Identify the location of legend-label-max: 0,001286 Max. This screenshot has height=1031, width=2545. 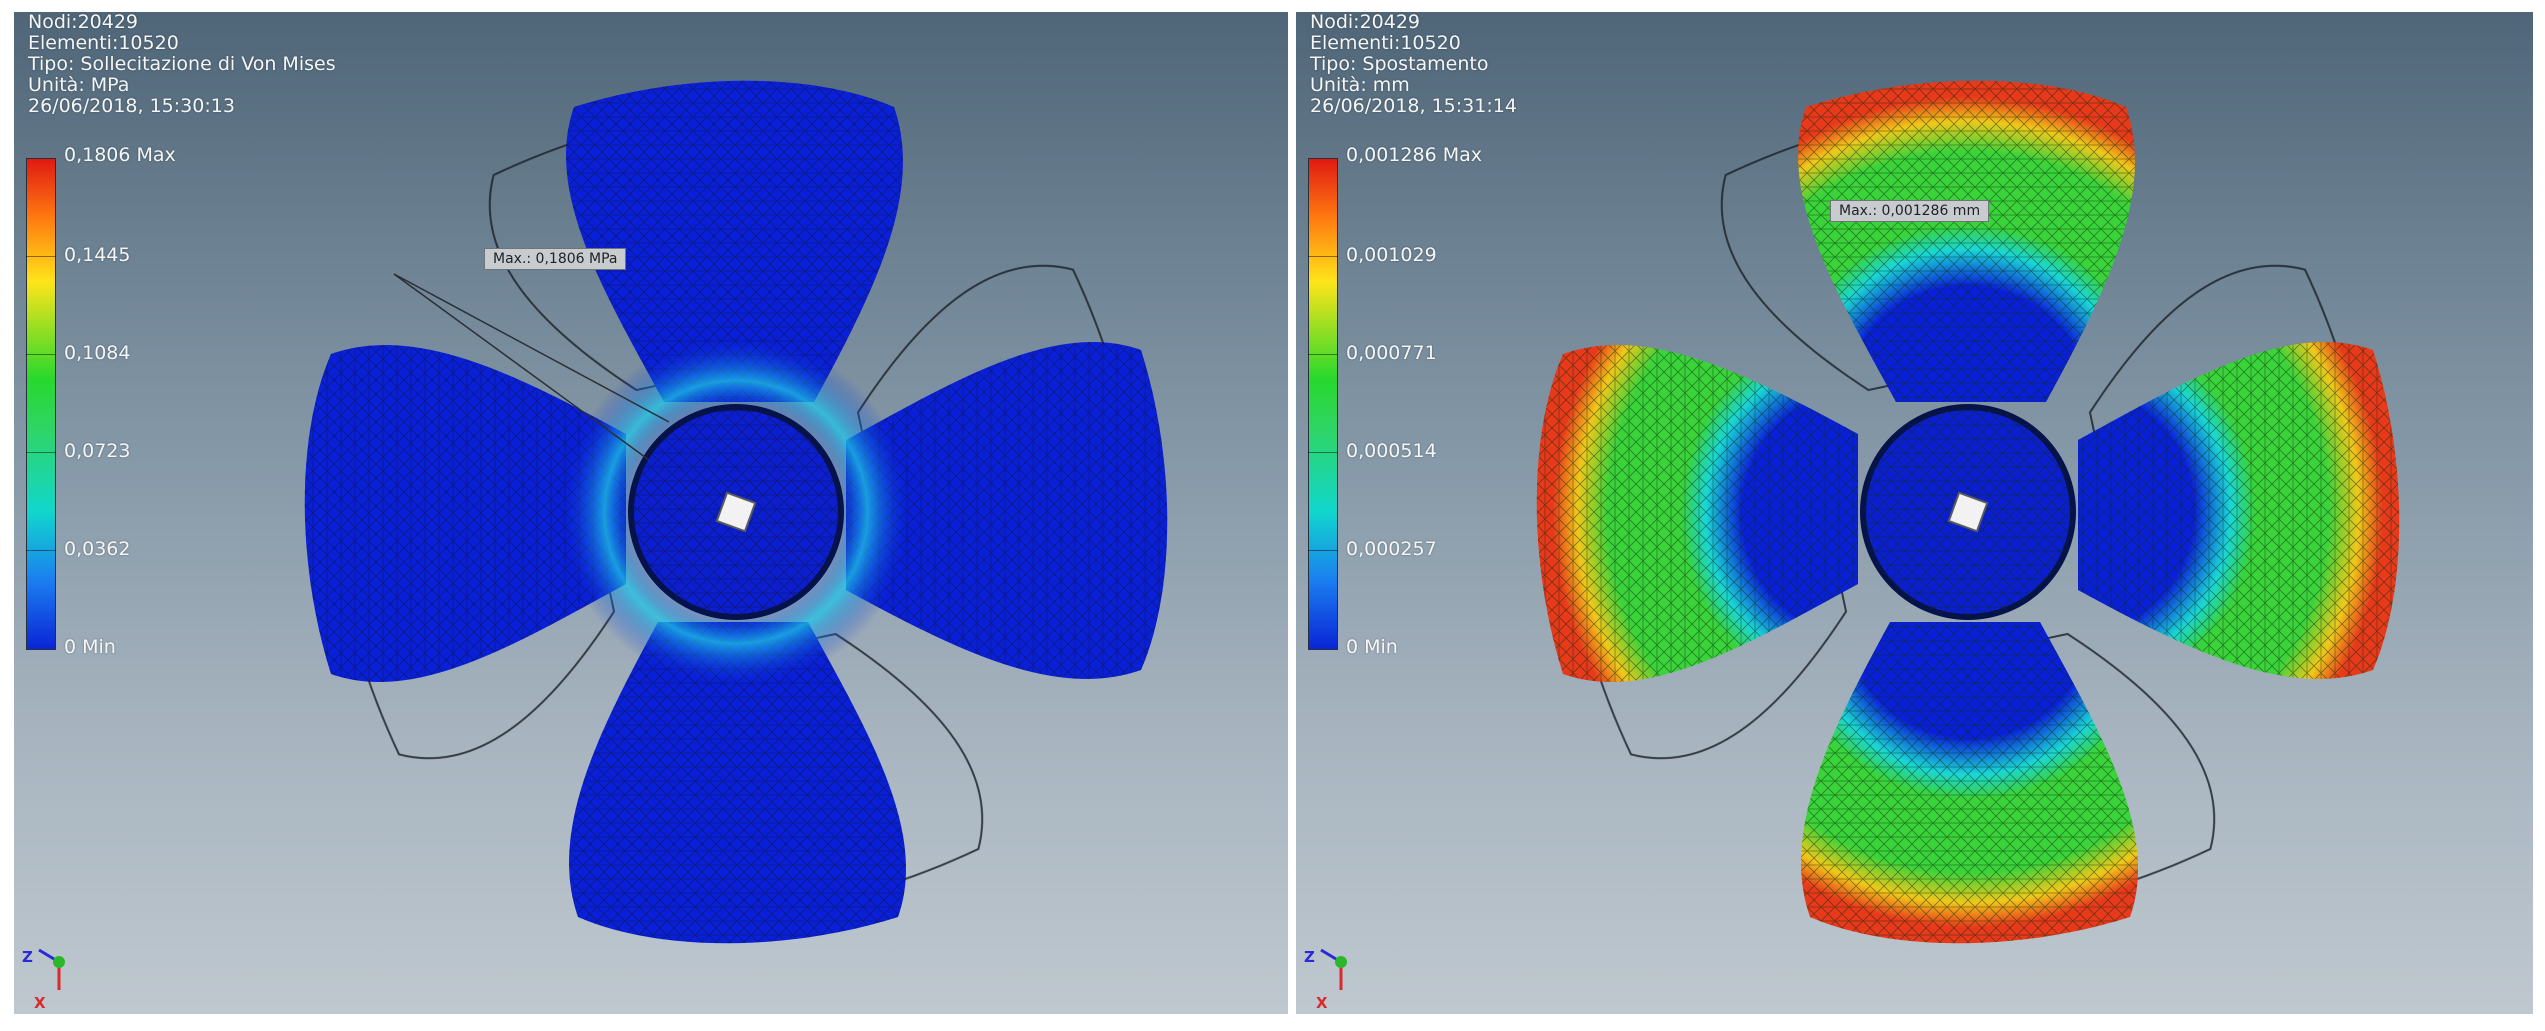
(1414, 155).